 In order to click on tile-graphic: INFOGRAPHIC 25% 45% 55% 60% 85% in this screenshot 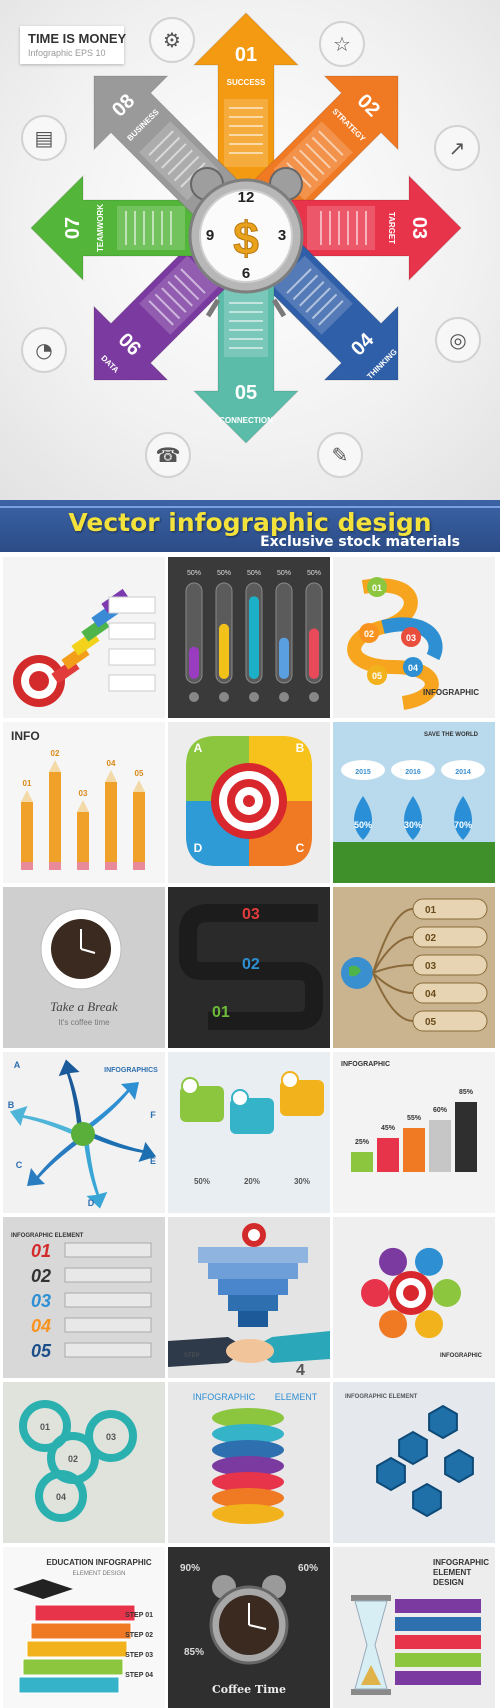, I will do `click(409, 1116)`.